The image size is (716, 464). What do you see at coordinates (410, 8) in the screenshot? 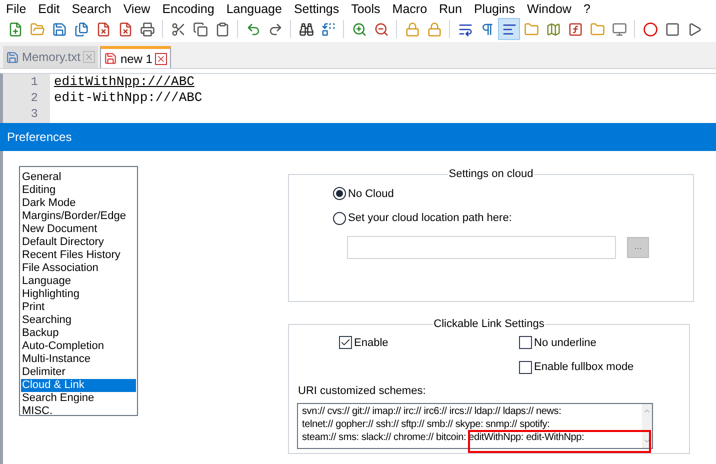
I see `menu-item: Macro` at bounding box center [410, 8].